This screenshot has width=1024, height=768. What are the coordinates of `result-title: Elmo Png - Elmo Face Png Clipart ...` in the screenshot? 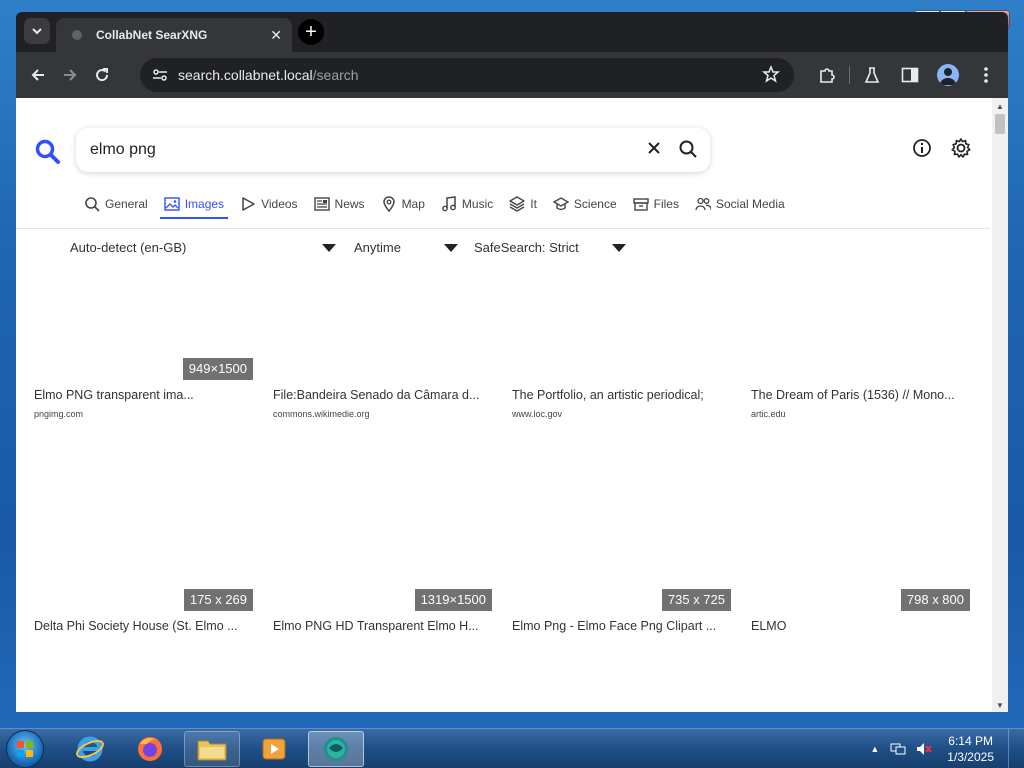 It's located at (621, 626).